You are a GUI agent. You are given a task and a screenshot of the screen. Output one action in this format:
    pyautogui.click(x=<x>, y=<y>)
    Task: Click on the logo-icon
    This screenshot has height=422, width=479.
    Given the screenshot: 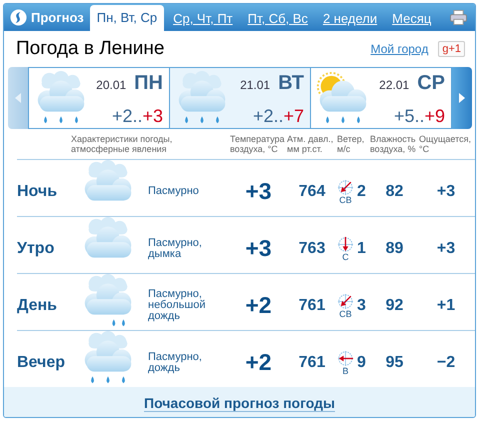 What is the action you would take?
    pyautogui.click(x=18, y=17)
    